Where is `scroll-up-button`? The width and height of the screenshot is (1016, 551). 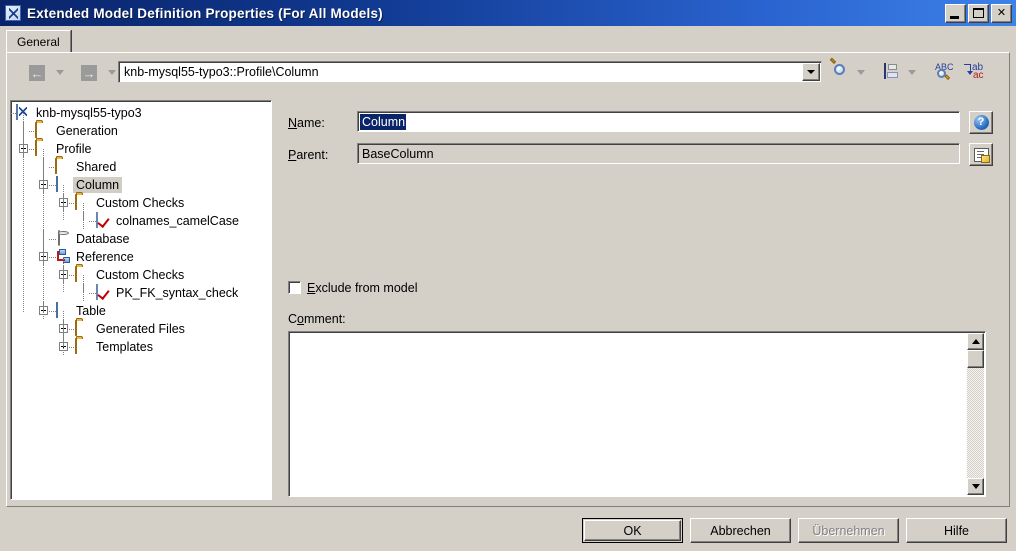 scroll-up-button is located at coordinates (975, 341).